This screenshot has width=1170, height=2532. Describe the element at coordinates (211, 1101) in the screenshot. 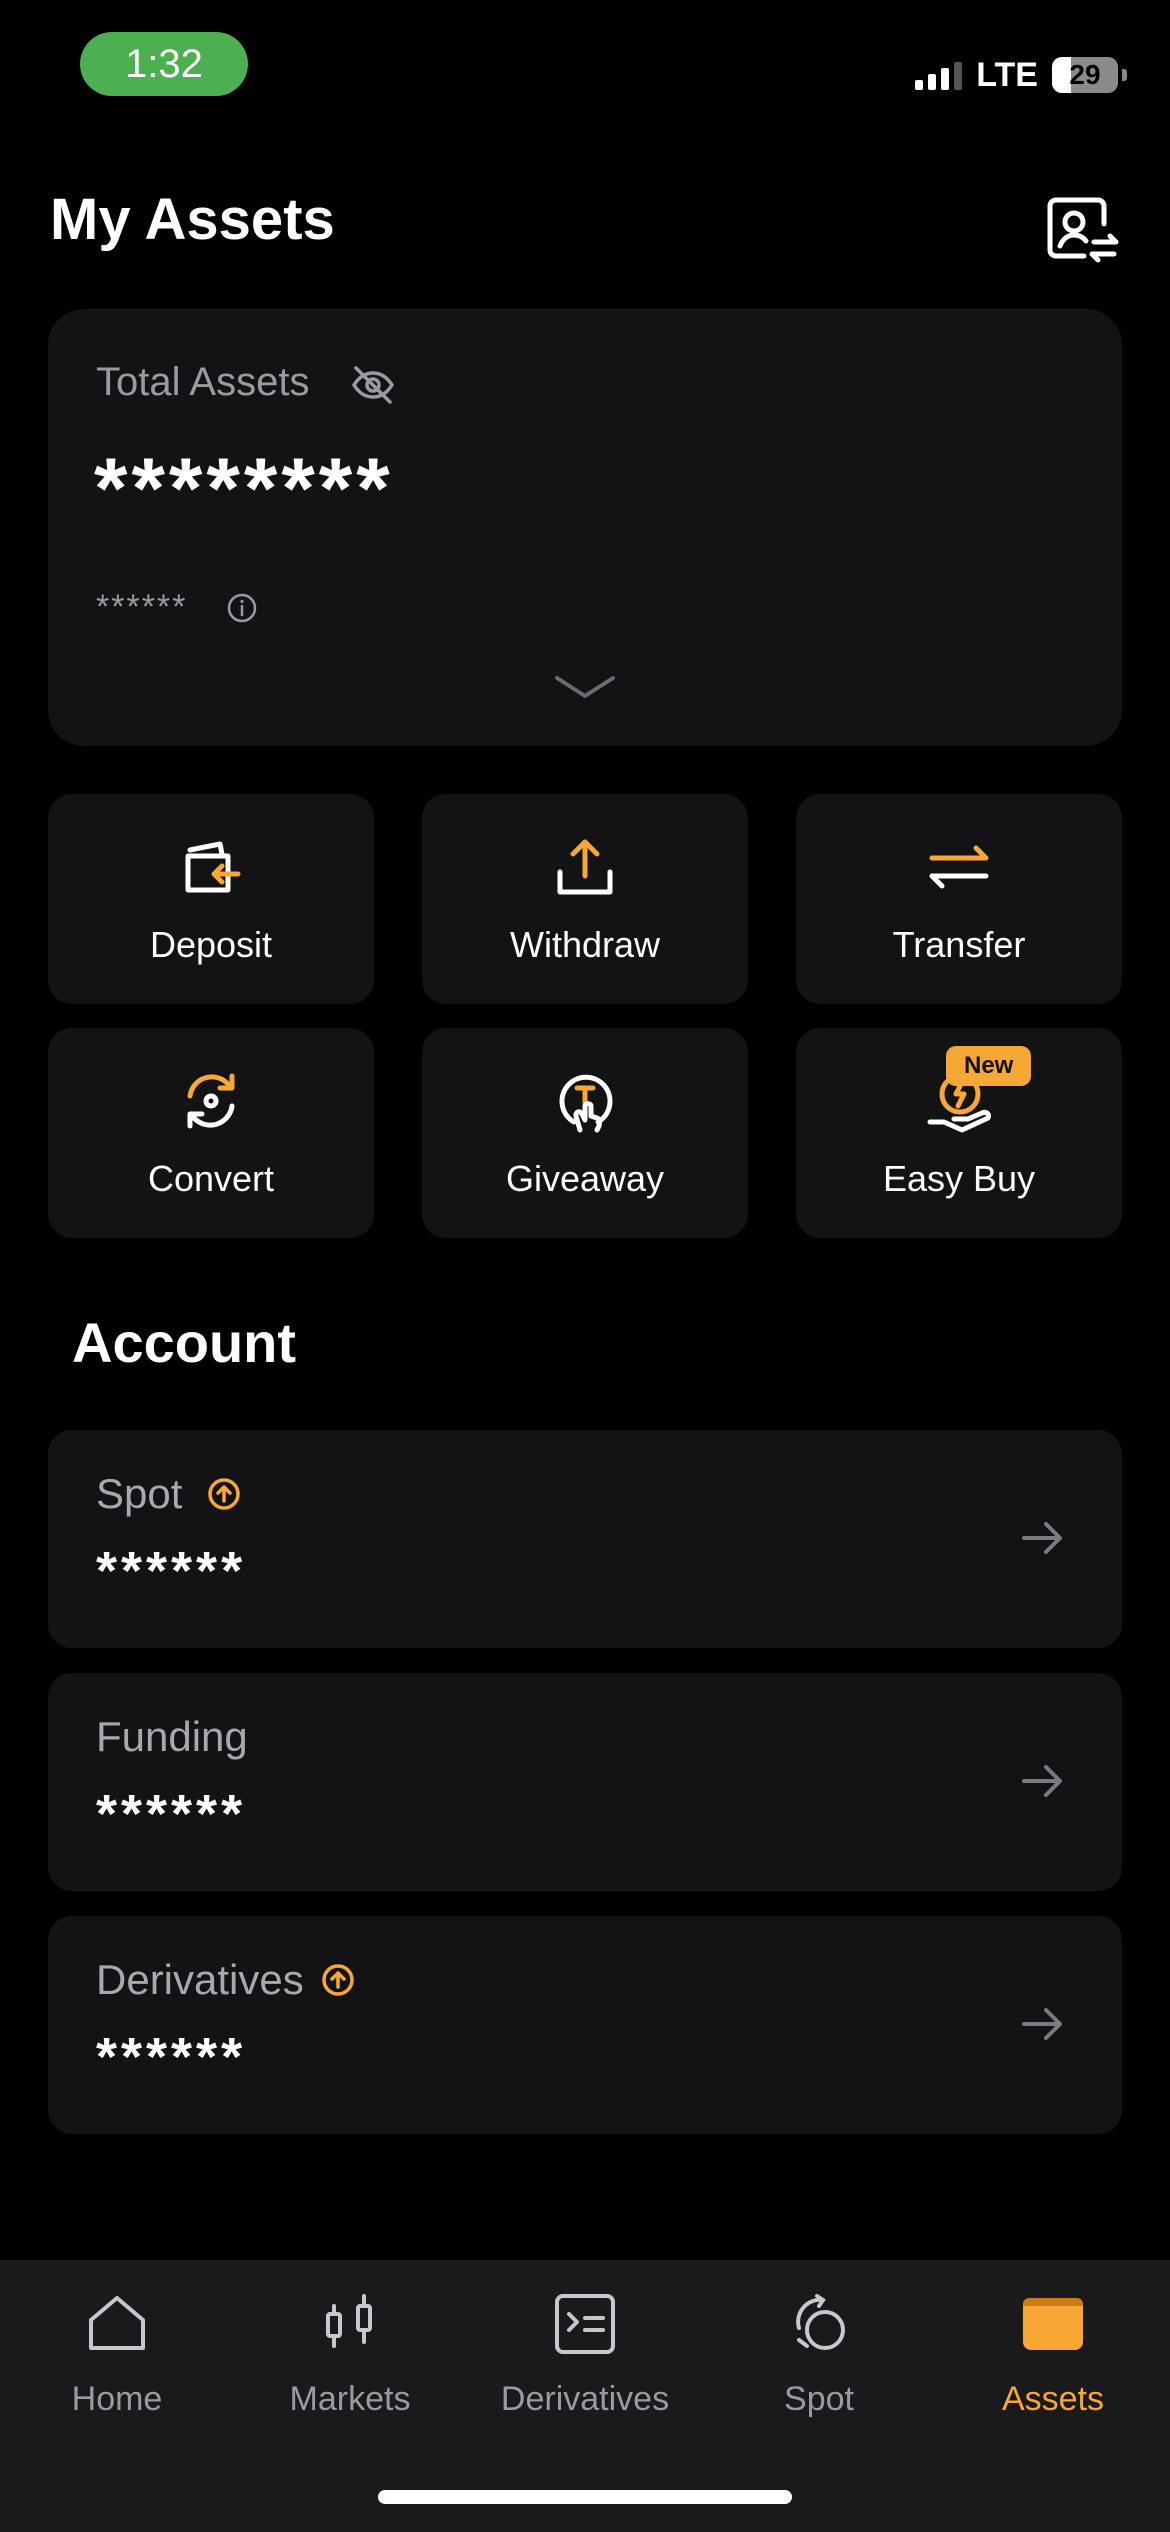

I see `convert-icon` at that location.